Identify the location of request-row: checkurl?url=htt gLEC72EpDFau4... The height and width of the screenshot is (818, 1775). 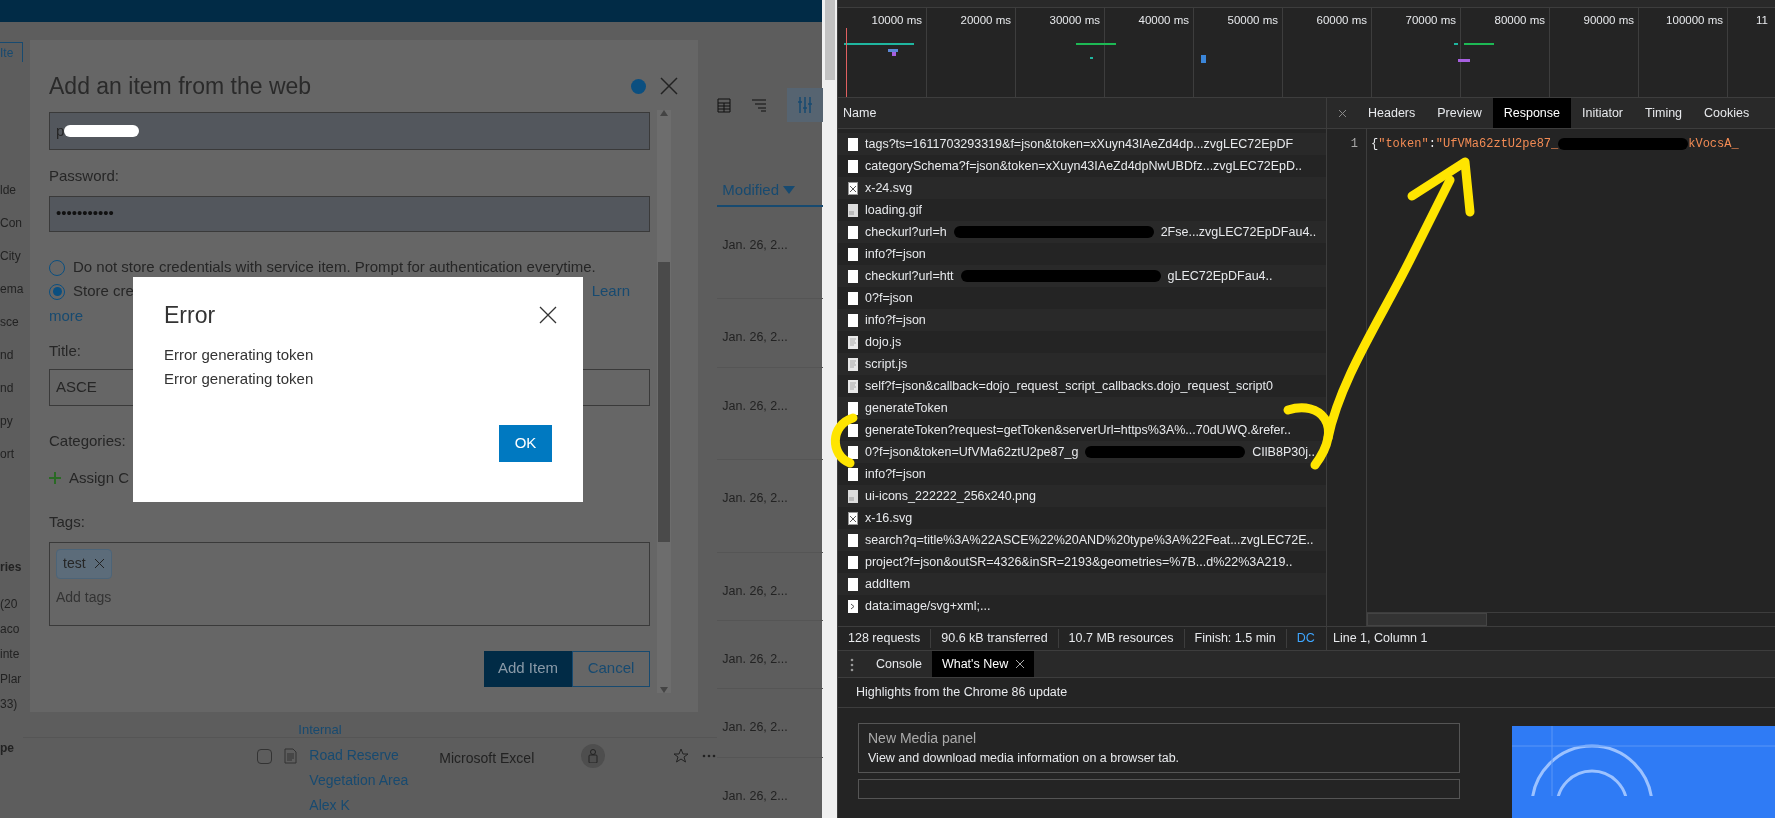
(1082, 276).